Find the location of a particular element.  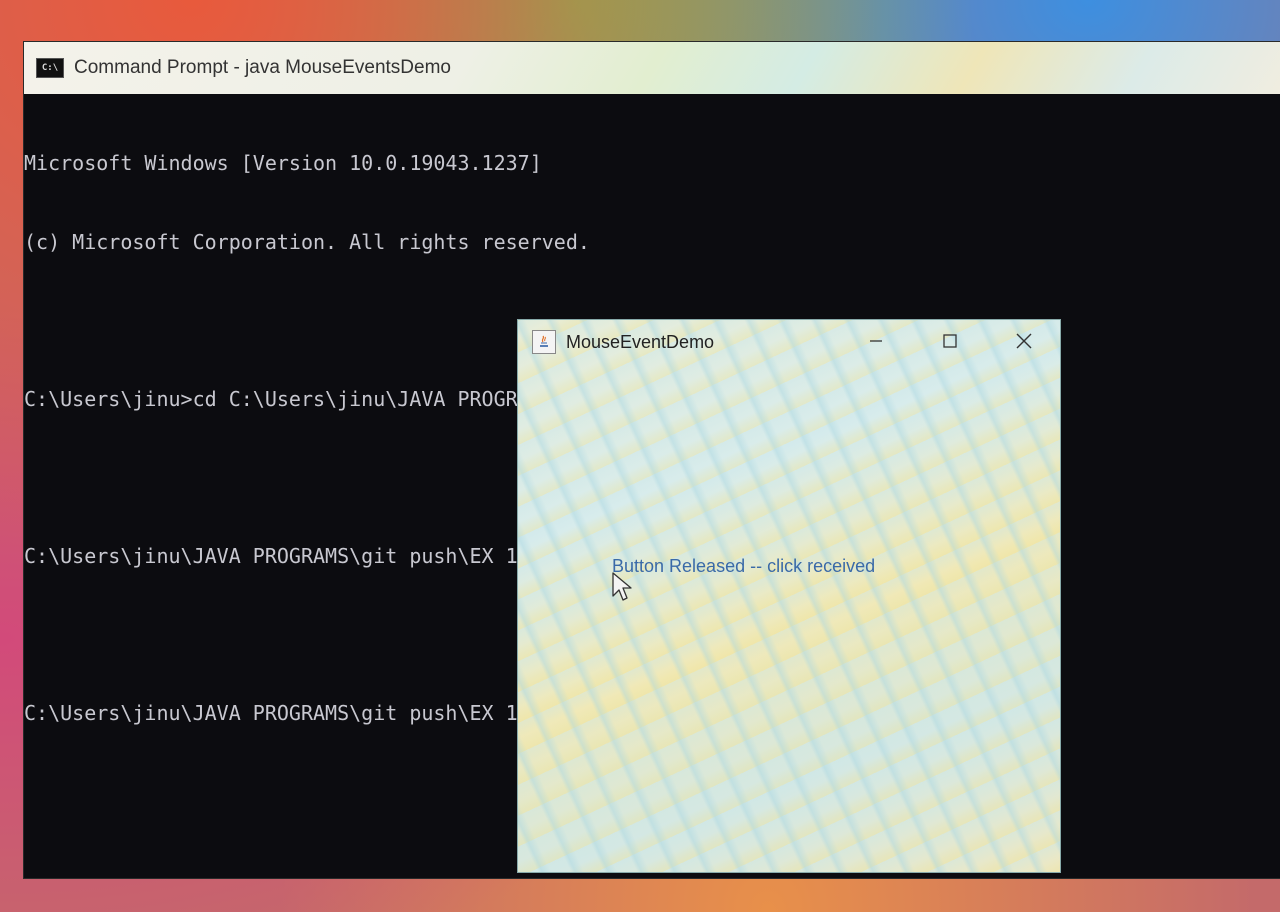

cmd-icon: C:\ is located at coordinates (50, 68).